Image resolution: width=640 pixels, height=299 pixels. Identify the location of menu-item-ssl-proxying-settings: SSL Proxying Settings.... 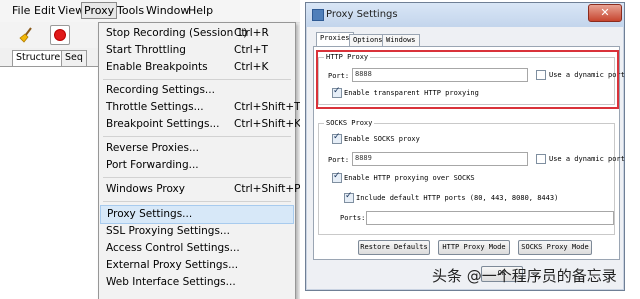
(197, 231).